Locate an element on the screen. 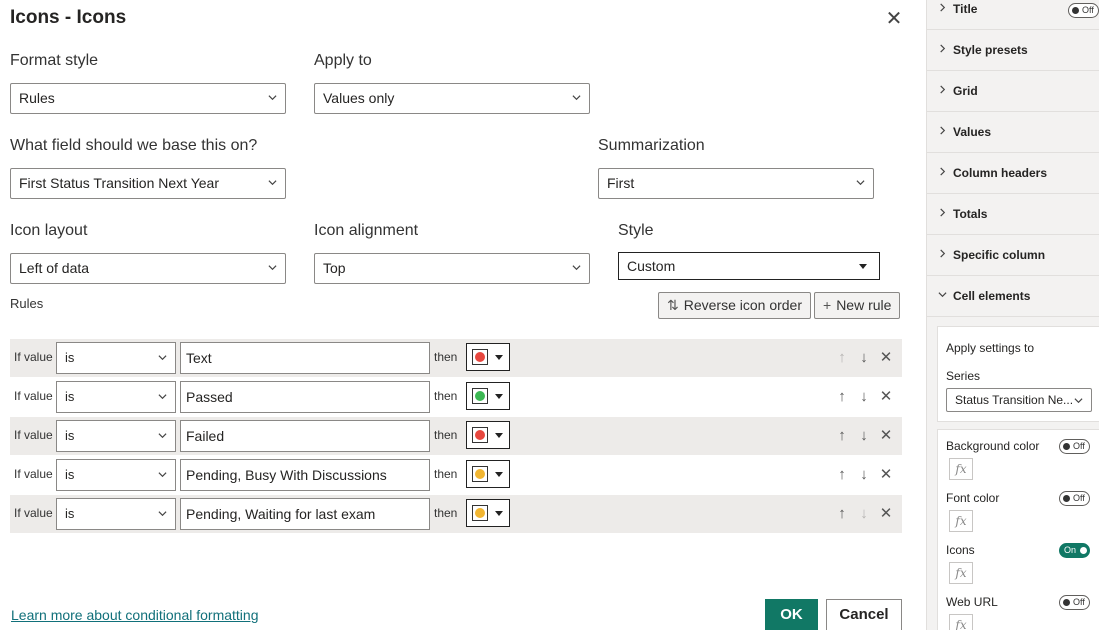  base-field-value: First Status Transition Next Year is located at coordinates (119, 183).